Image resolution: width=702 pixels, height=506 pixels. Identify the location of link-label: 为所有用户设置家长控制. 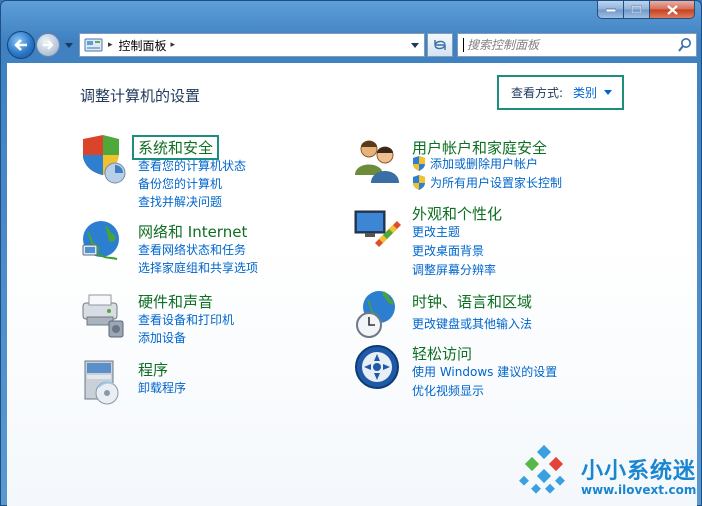
(496, 182).